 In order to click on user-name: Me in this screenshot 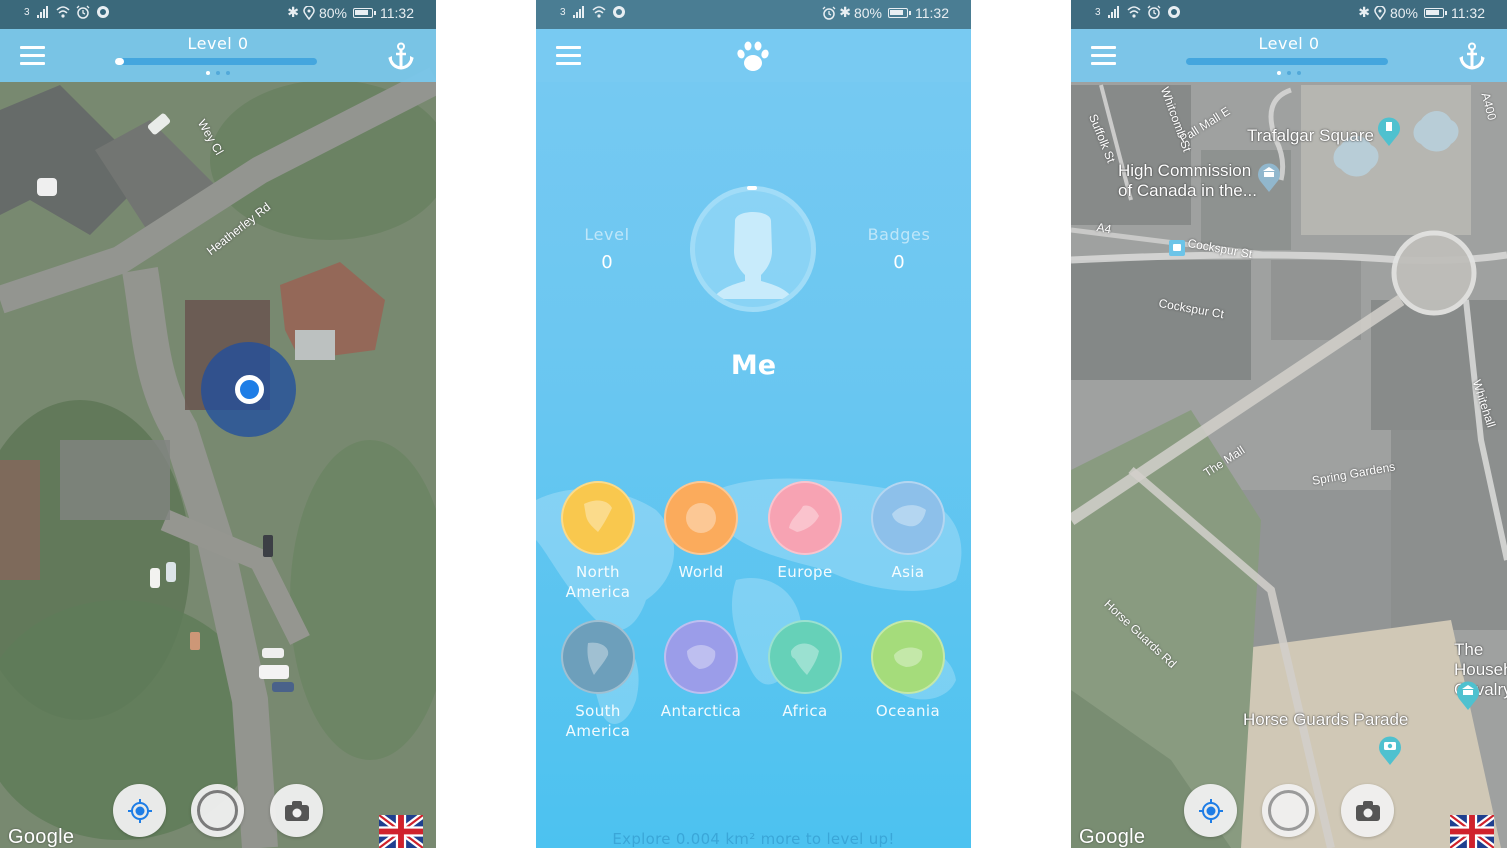, I will do `click(753, 365)`.